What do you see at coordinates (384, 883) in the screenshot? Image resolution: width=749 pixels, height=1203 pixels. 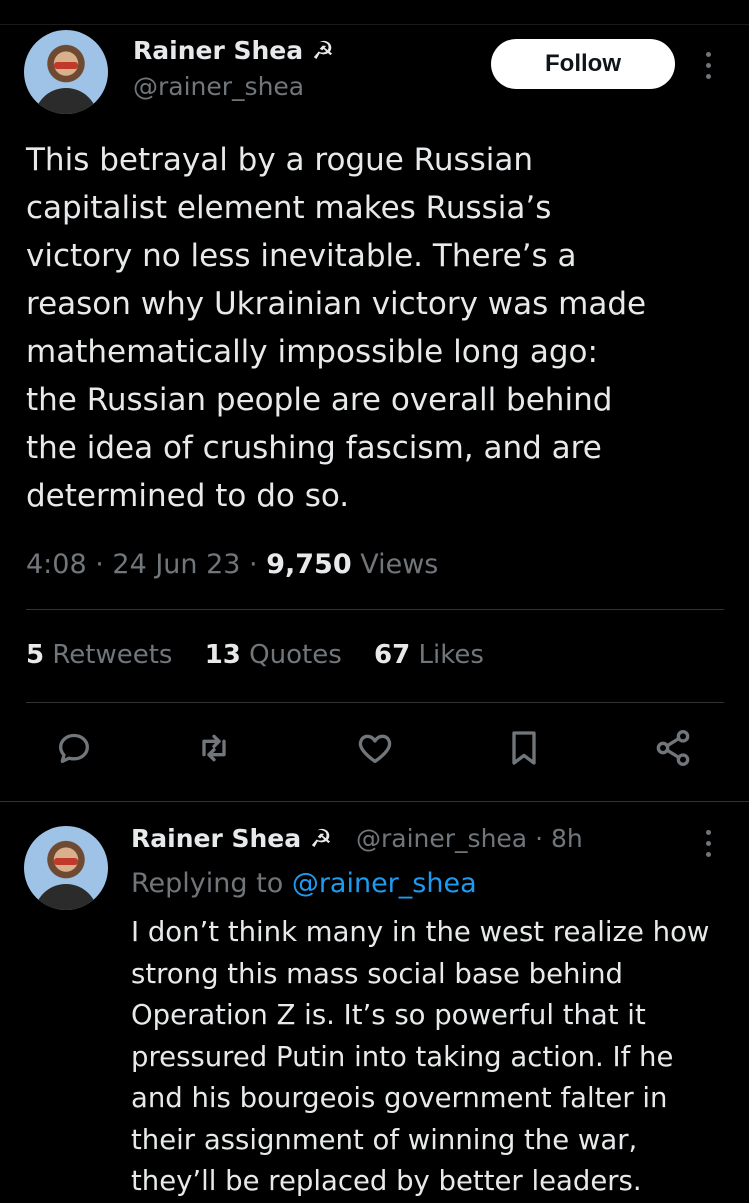 I see `replying-to-link: @rainer_shea` at bounding box center [384, 883].